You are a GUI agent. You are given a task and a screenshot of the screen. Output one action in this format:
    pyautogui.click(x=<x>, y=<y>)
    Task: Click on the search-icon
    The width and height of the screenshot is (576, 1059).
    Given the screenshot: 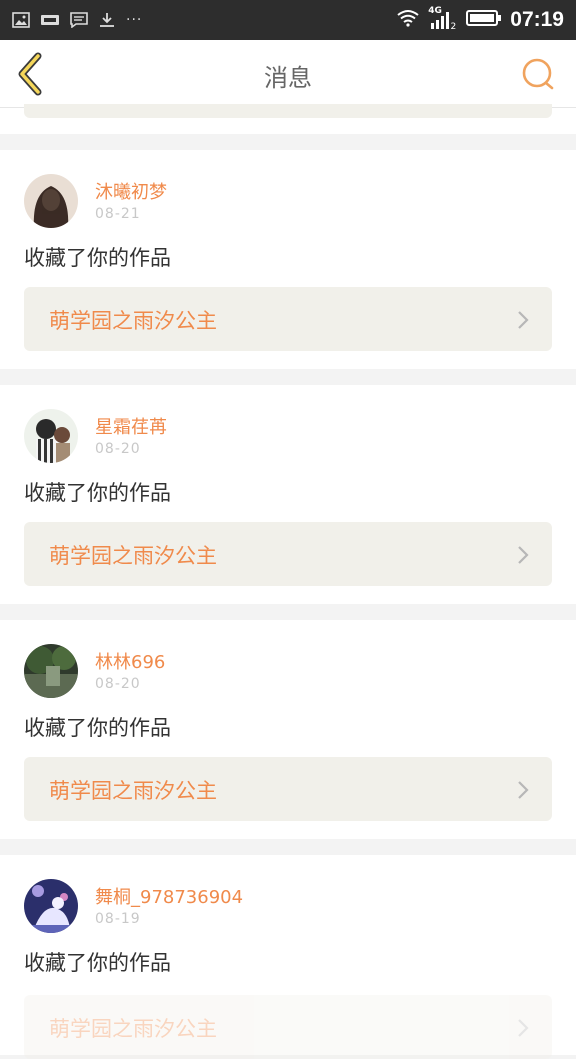 What is the action you would take?
    pyautogui.click(x=538, y=74)
    